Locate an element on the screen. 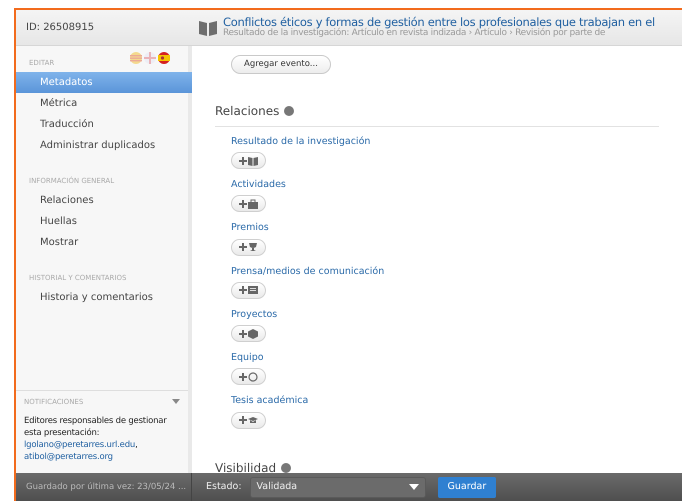 The image size is (682, 501). ring-icon is located at coordinates (253, 377).